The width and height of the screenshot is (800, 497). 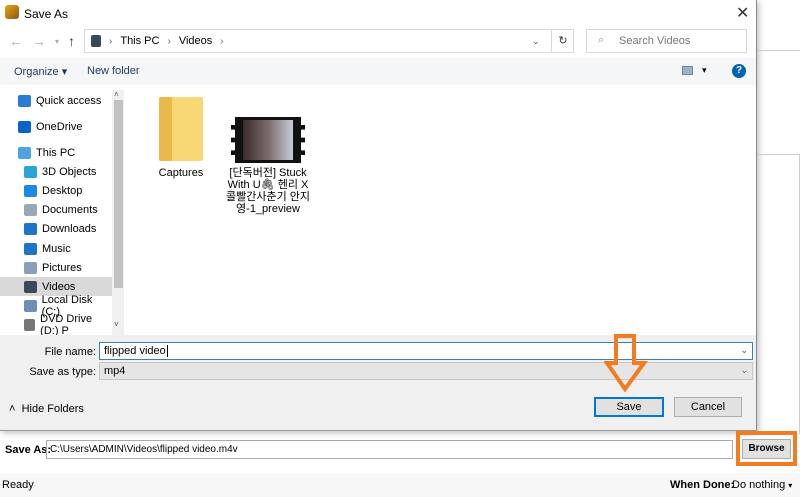 What do you see at coordinates (601, 40) in the screenshot?
I see `search-icon: ⌕` at bounding box center [601, 40].